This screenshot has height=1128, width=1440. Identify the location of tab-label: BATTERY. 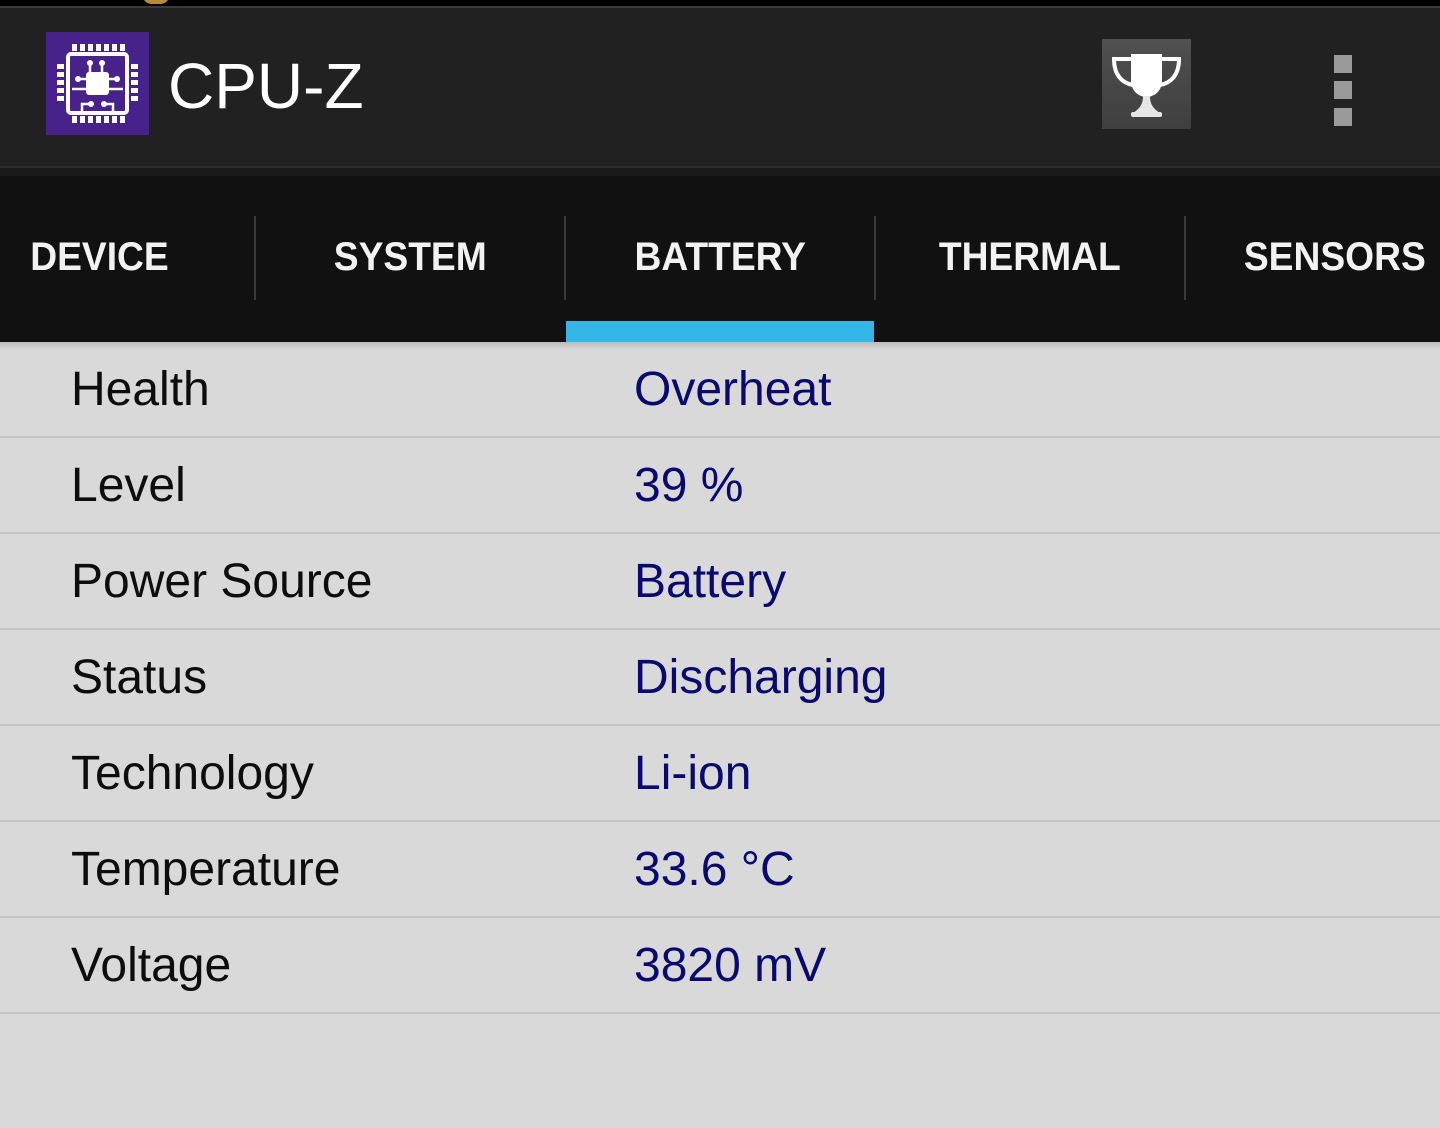
(720, 257).